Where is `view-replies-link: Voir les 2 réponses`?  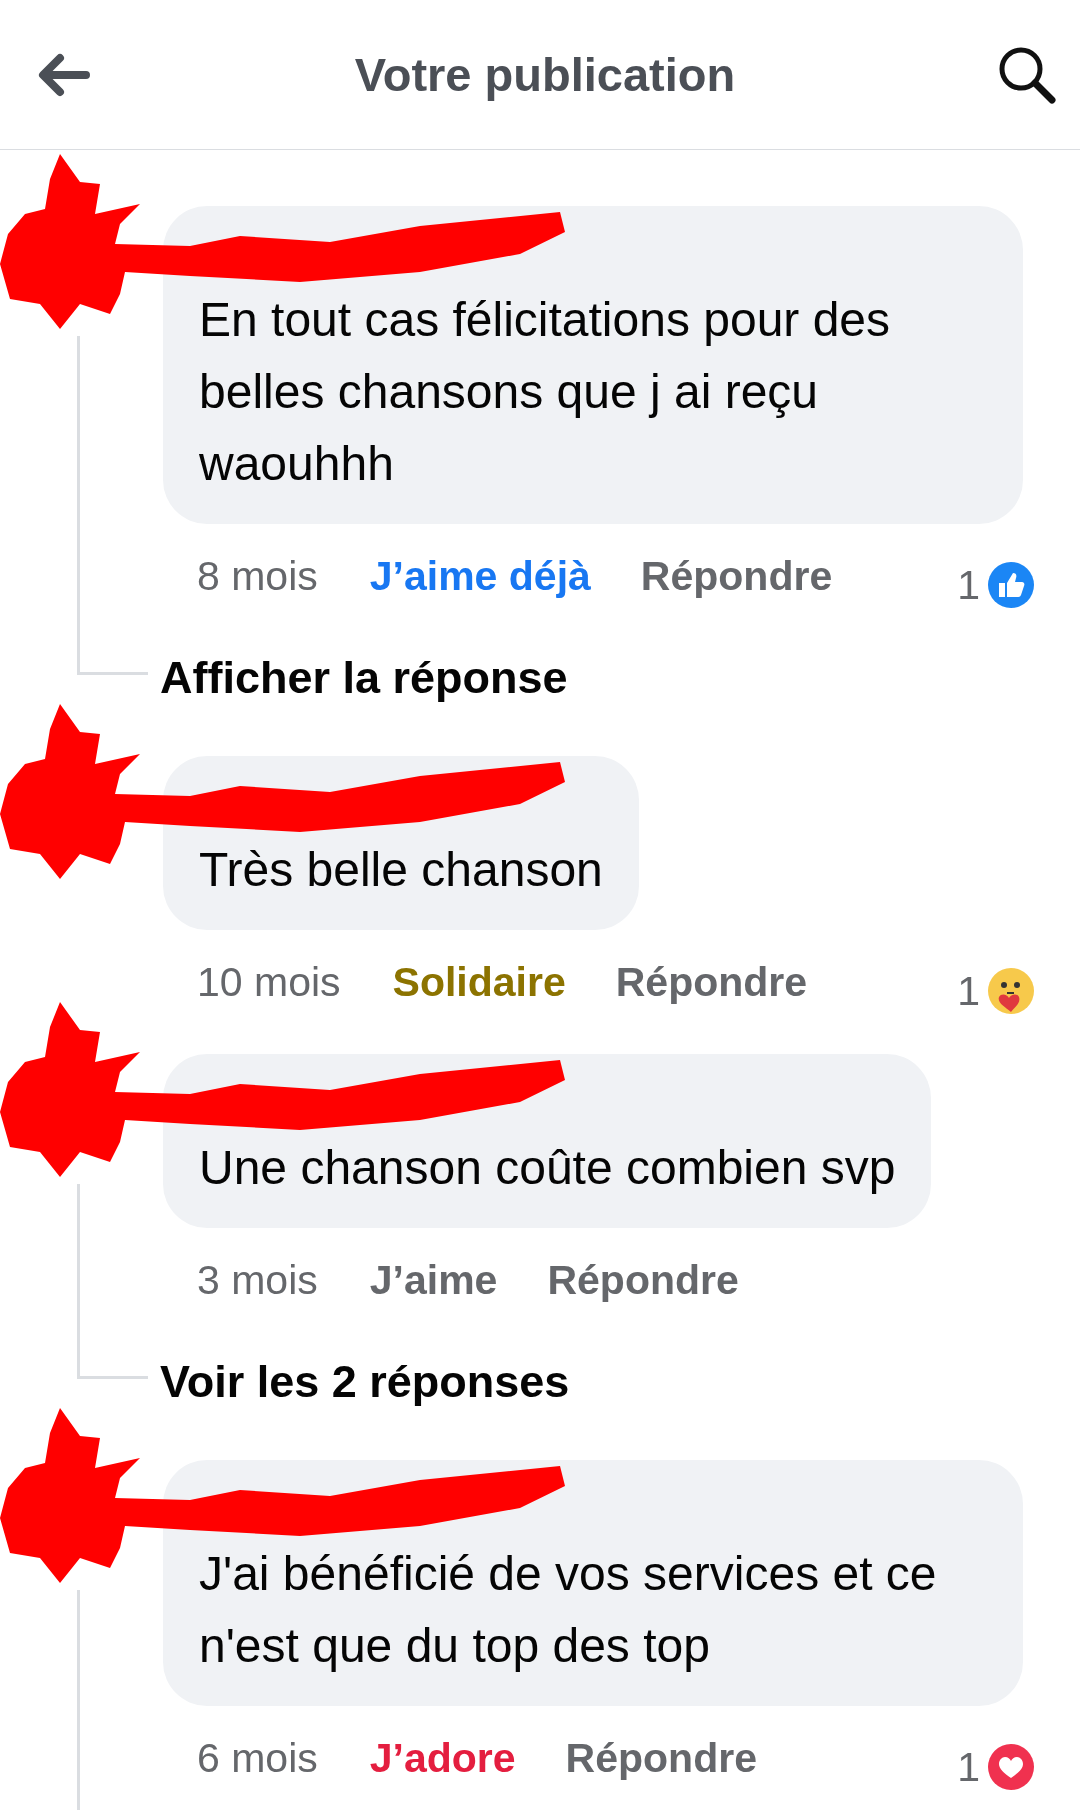
view-replies-link: Voir les 2 réponses is located at coordinates (365, 1382).